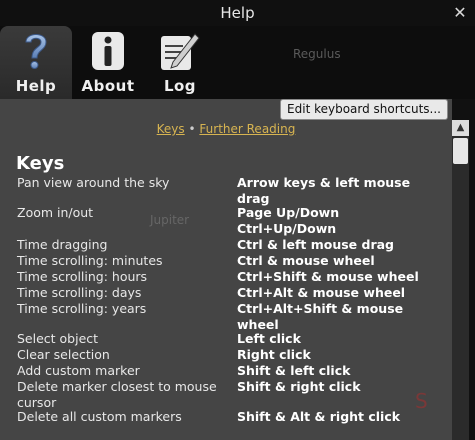 The height and width of the screenshot is (440, 475). I want to click on shortcut-description: Delete all custom markers, so click(99, 416).